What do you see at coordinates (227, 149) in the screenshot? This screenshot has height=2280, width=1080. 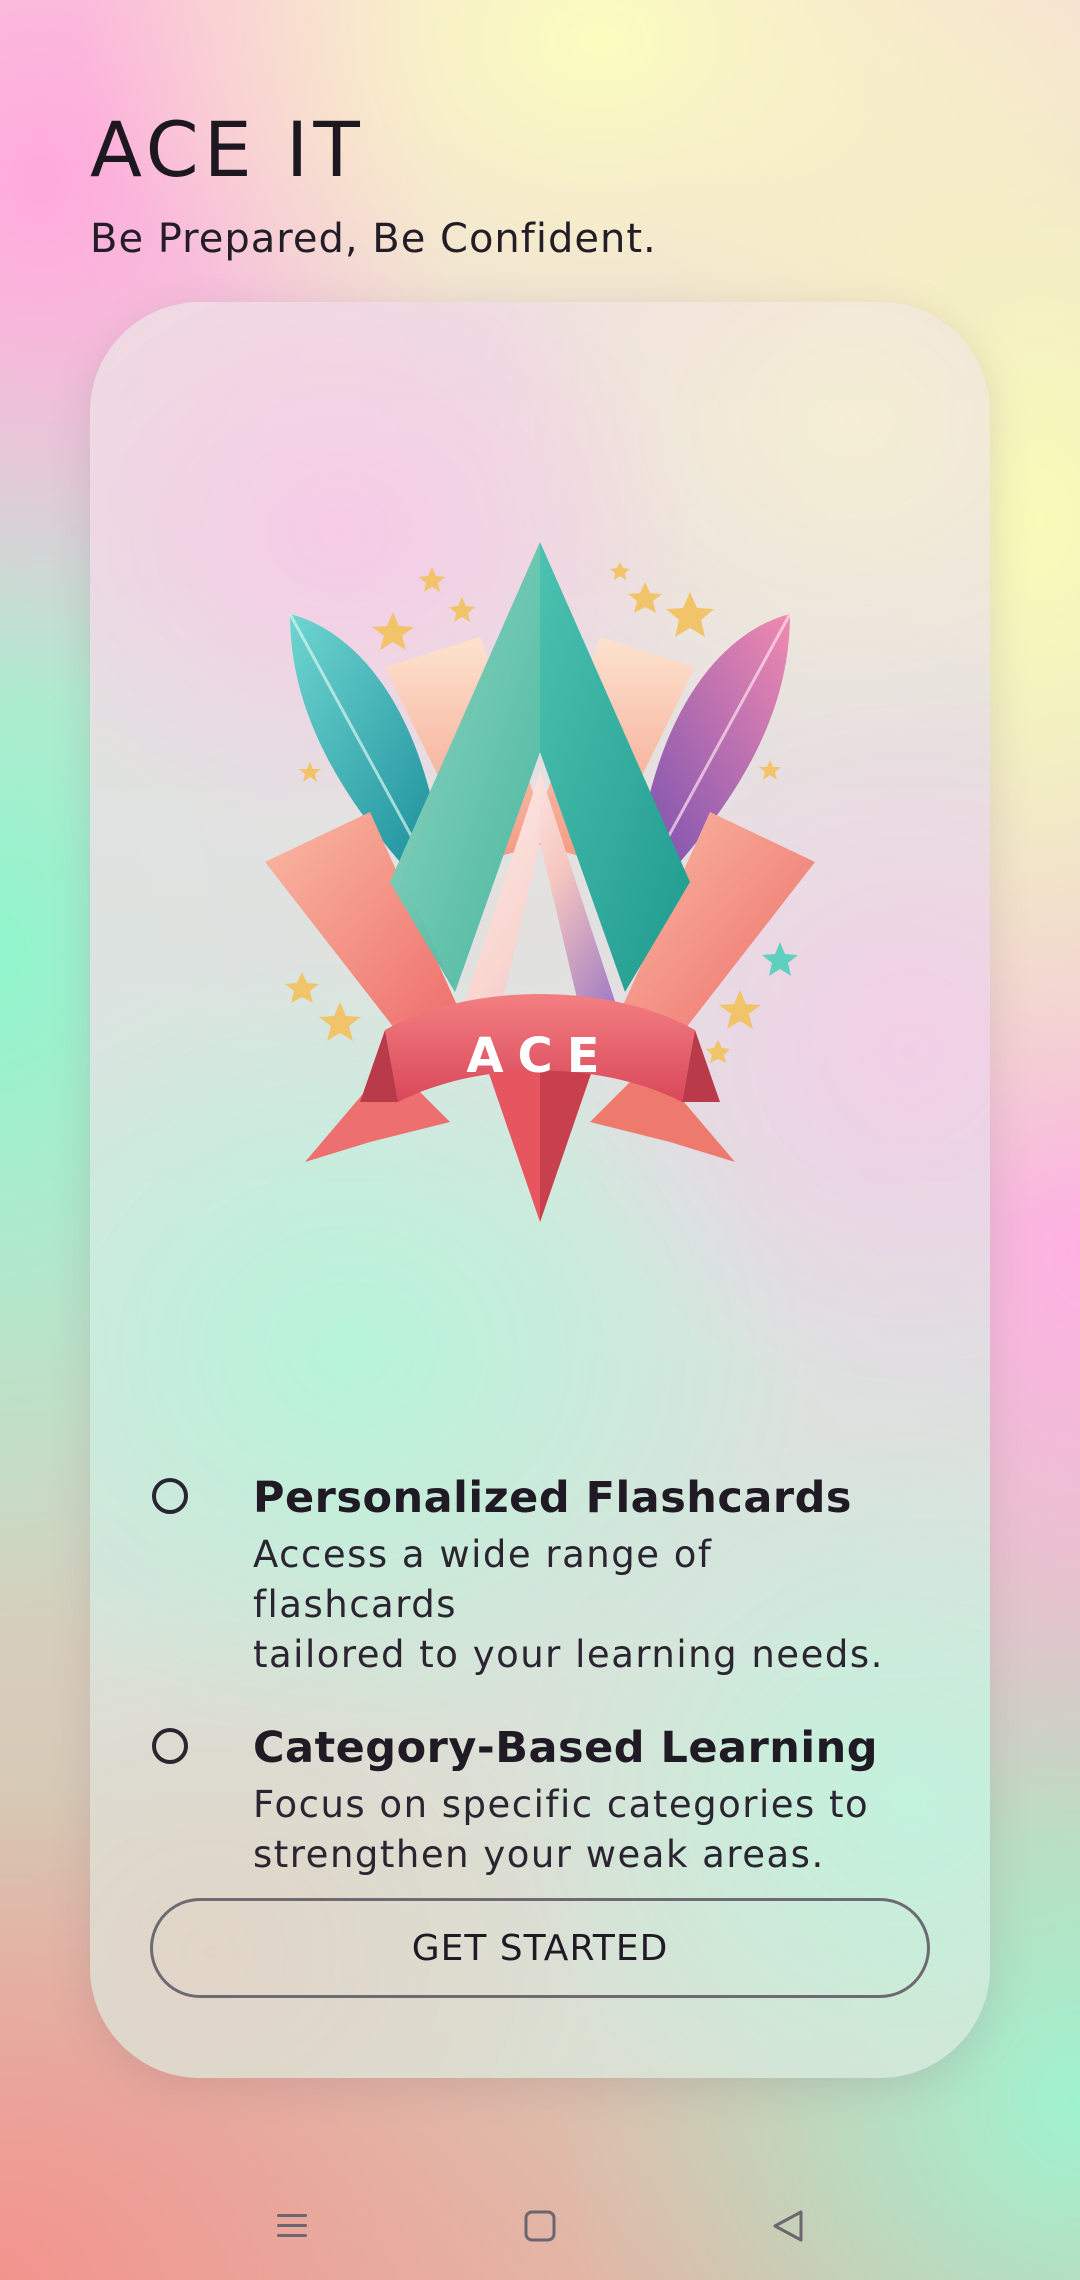 I see `app-title: ACE IT` at bounding box center [227, 149].